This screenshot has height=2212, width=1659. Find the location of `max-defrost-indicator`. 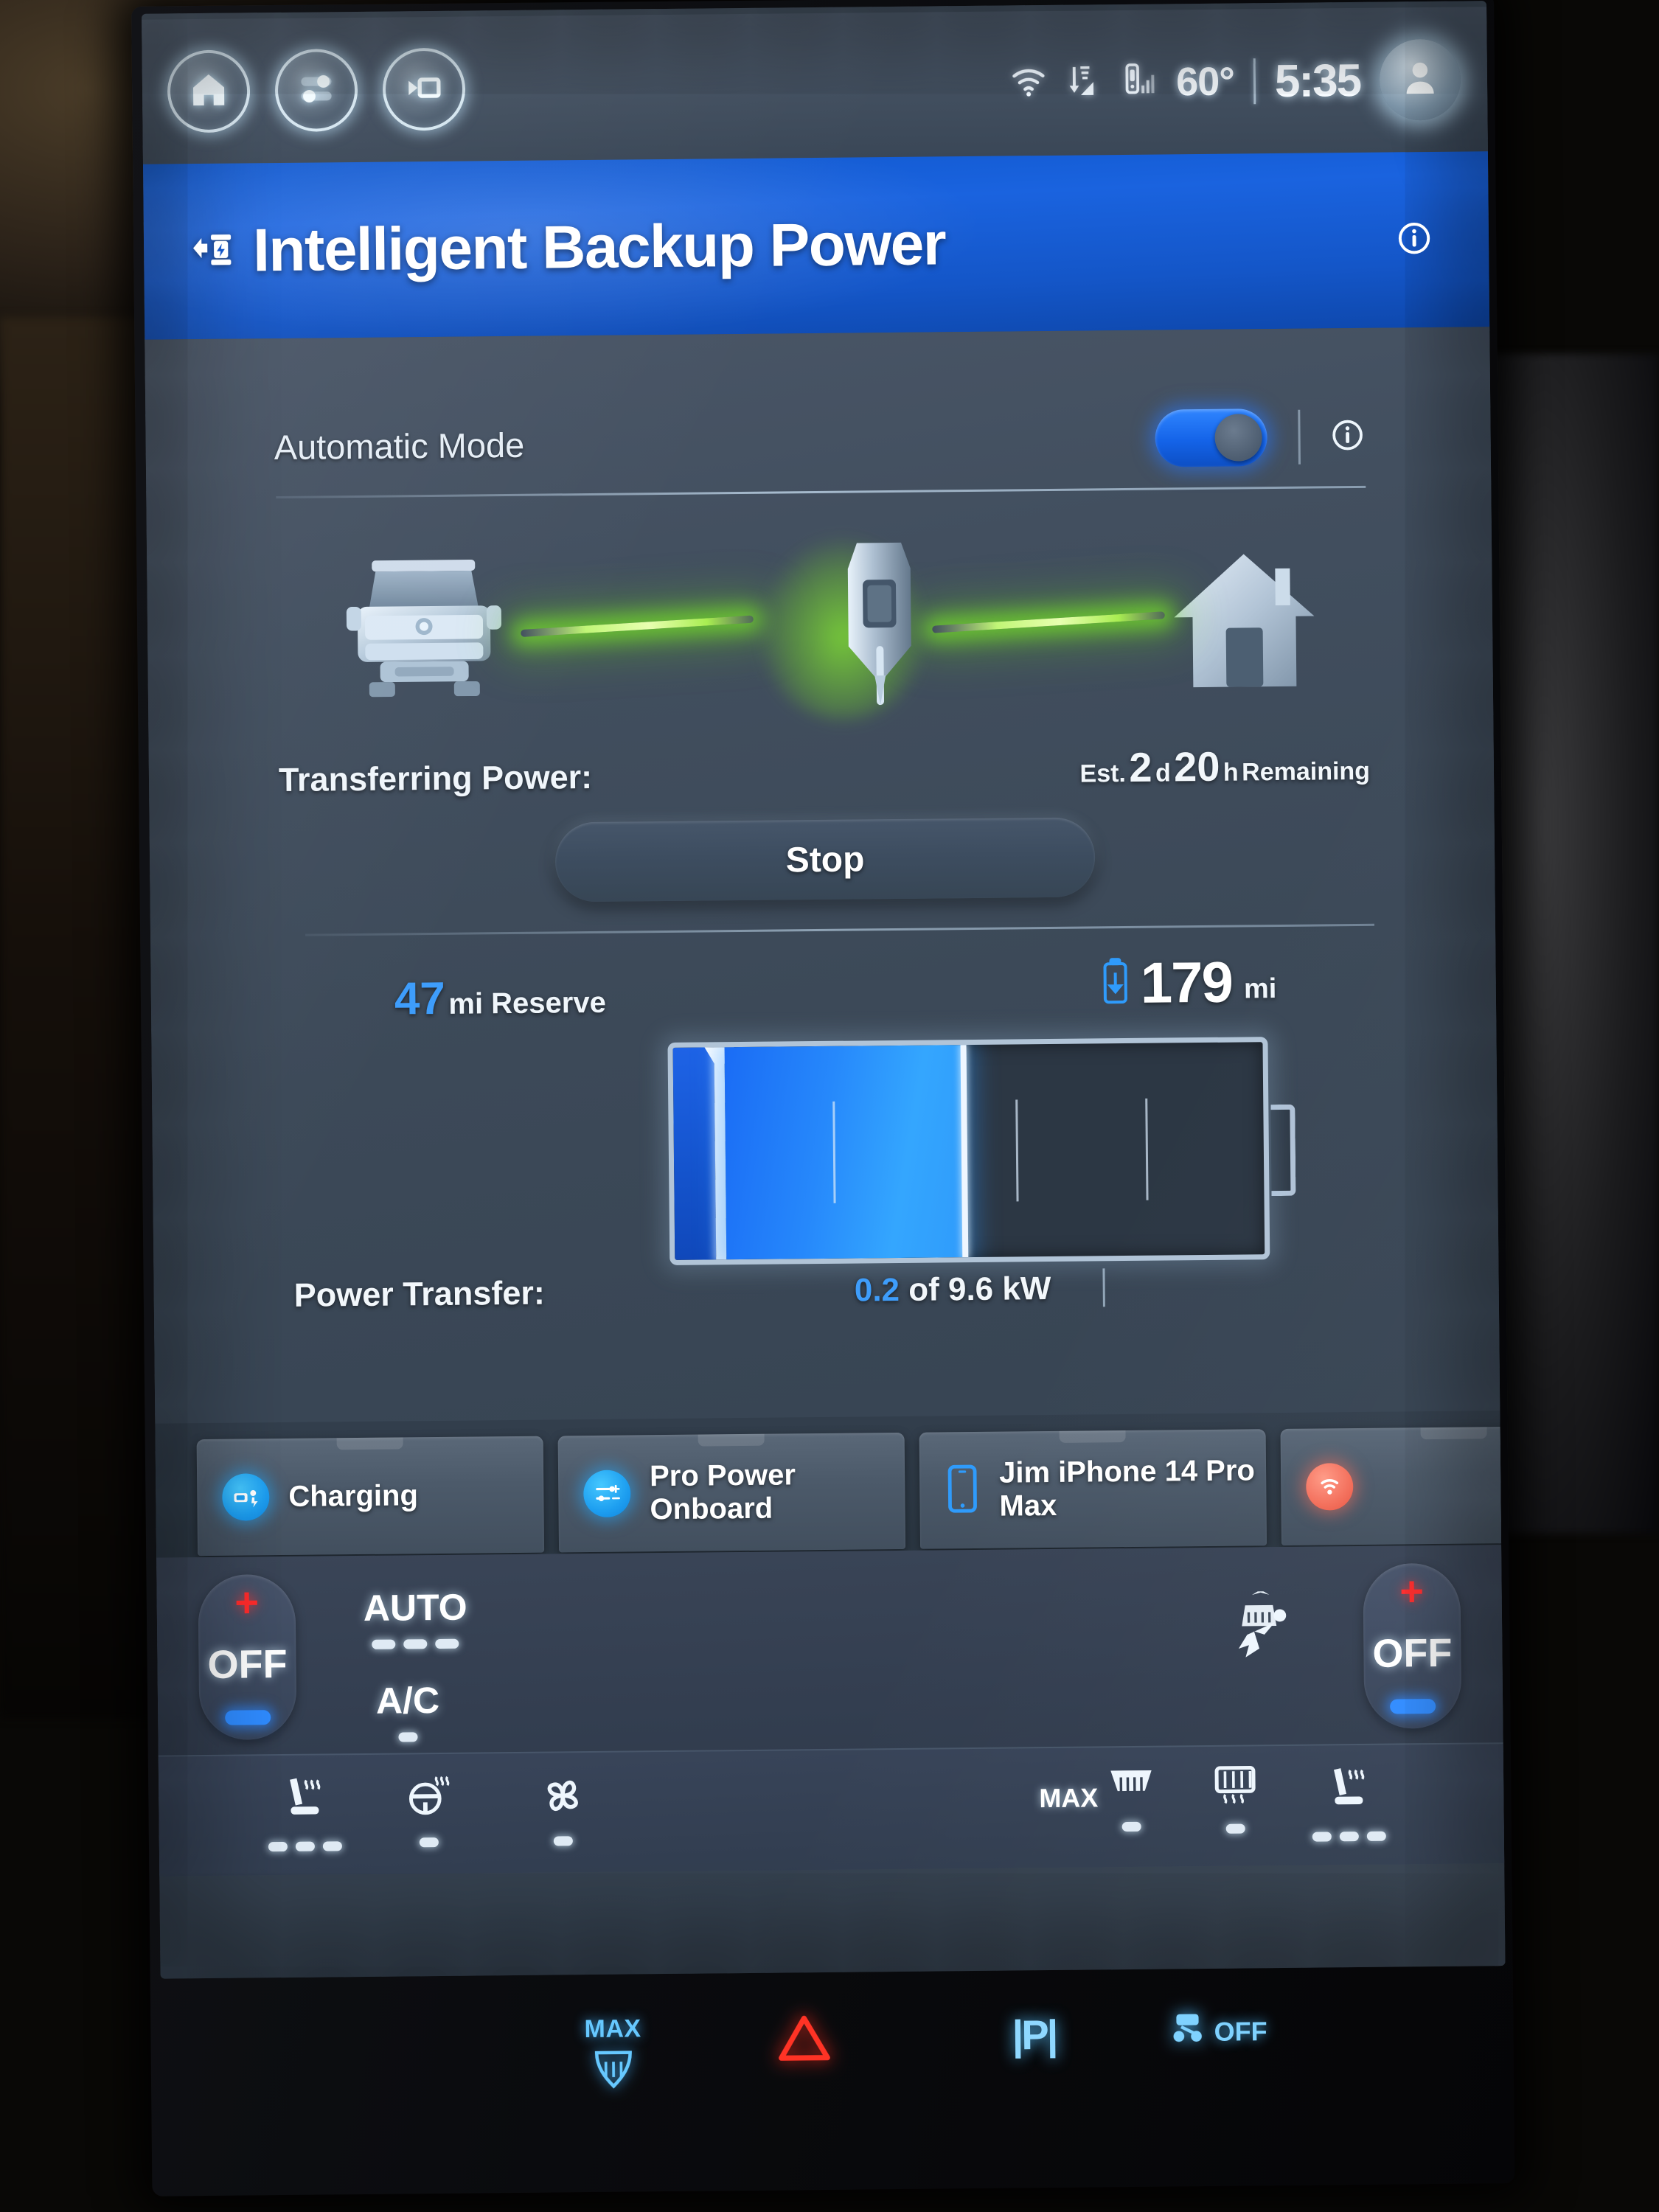

max-defrost-indicator is located at coordinates (1131, 1826).